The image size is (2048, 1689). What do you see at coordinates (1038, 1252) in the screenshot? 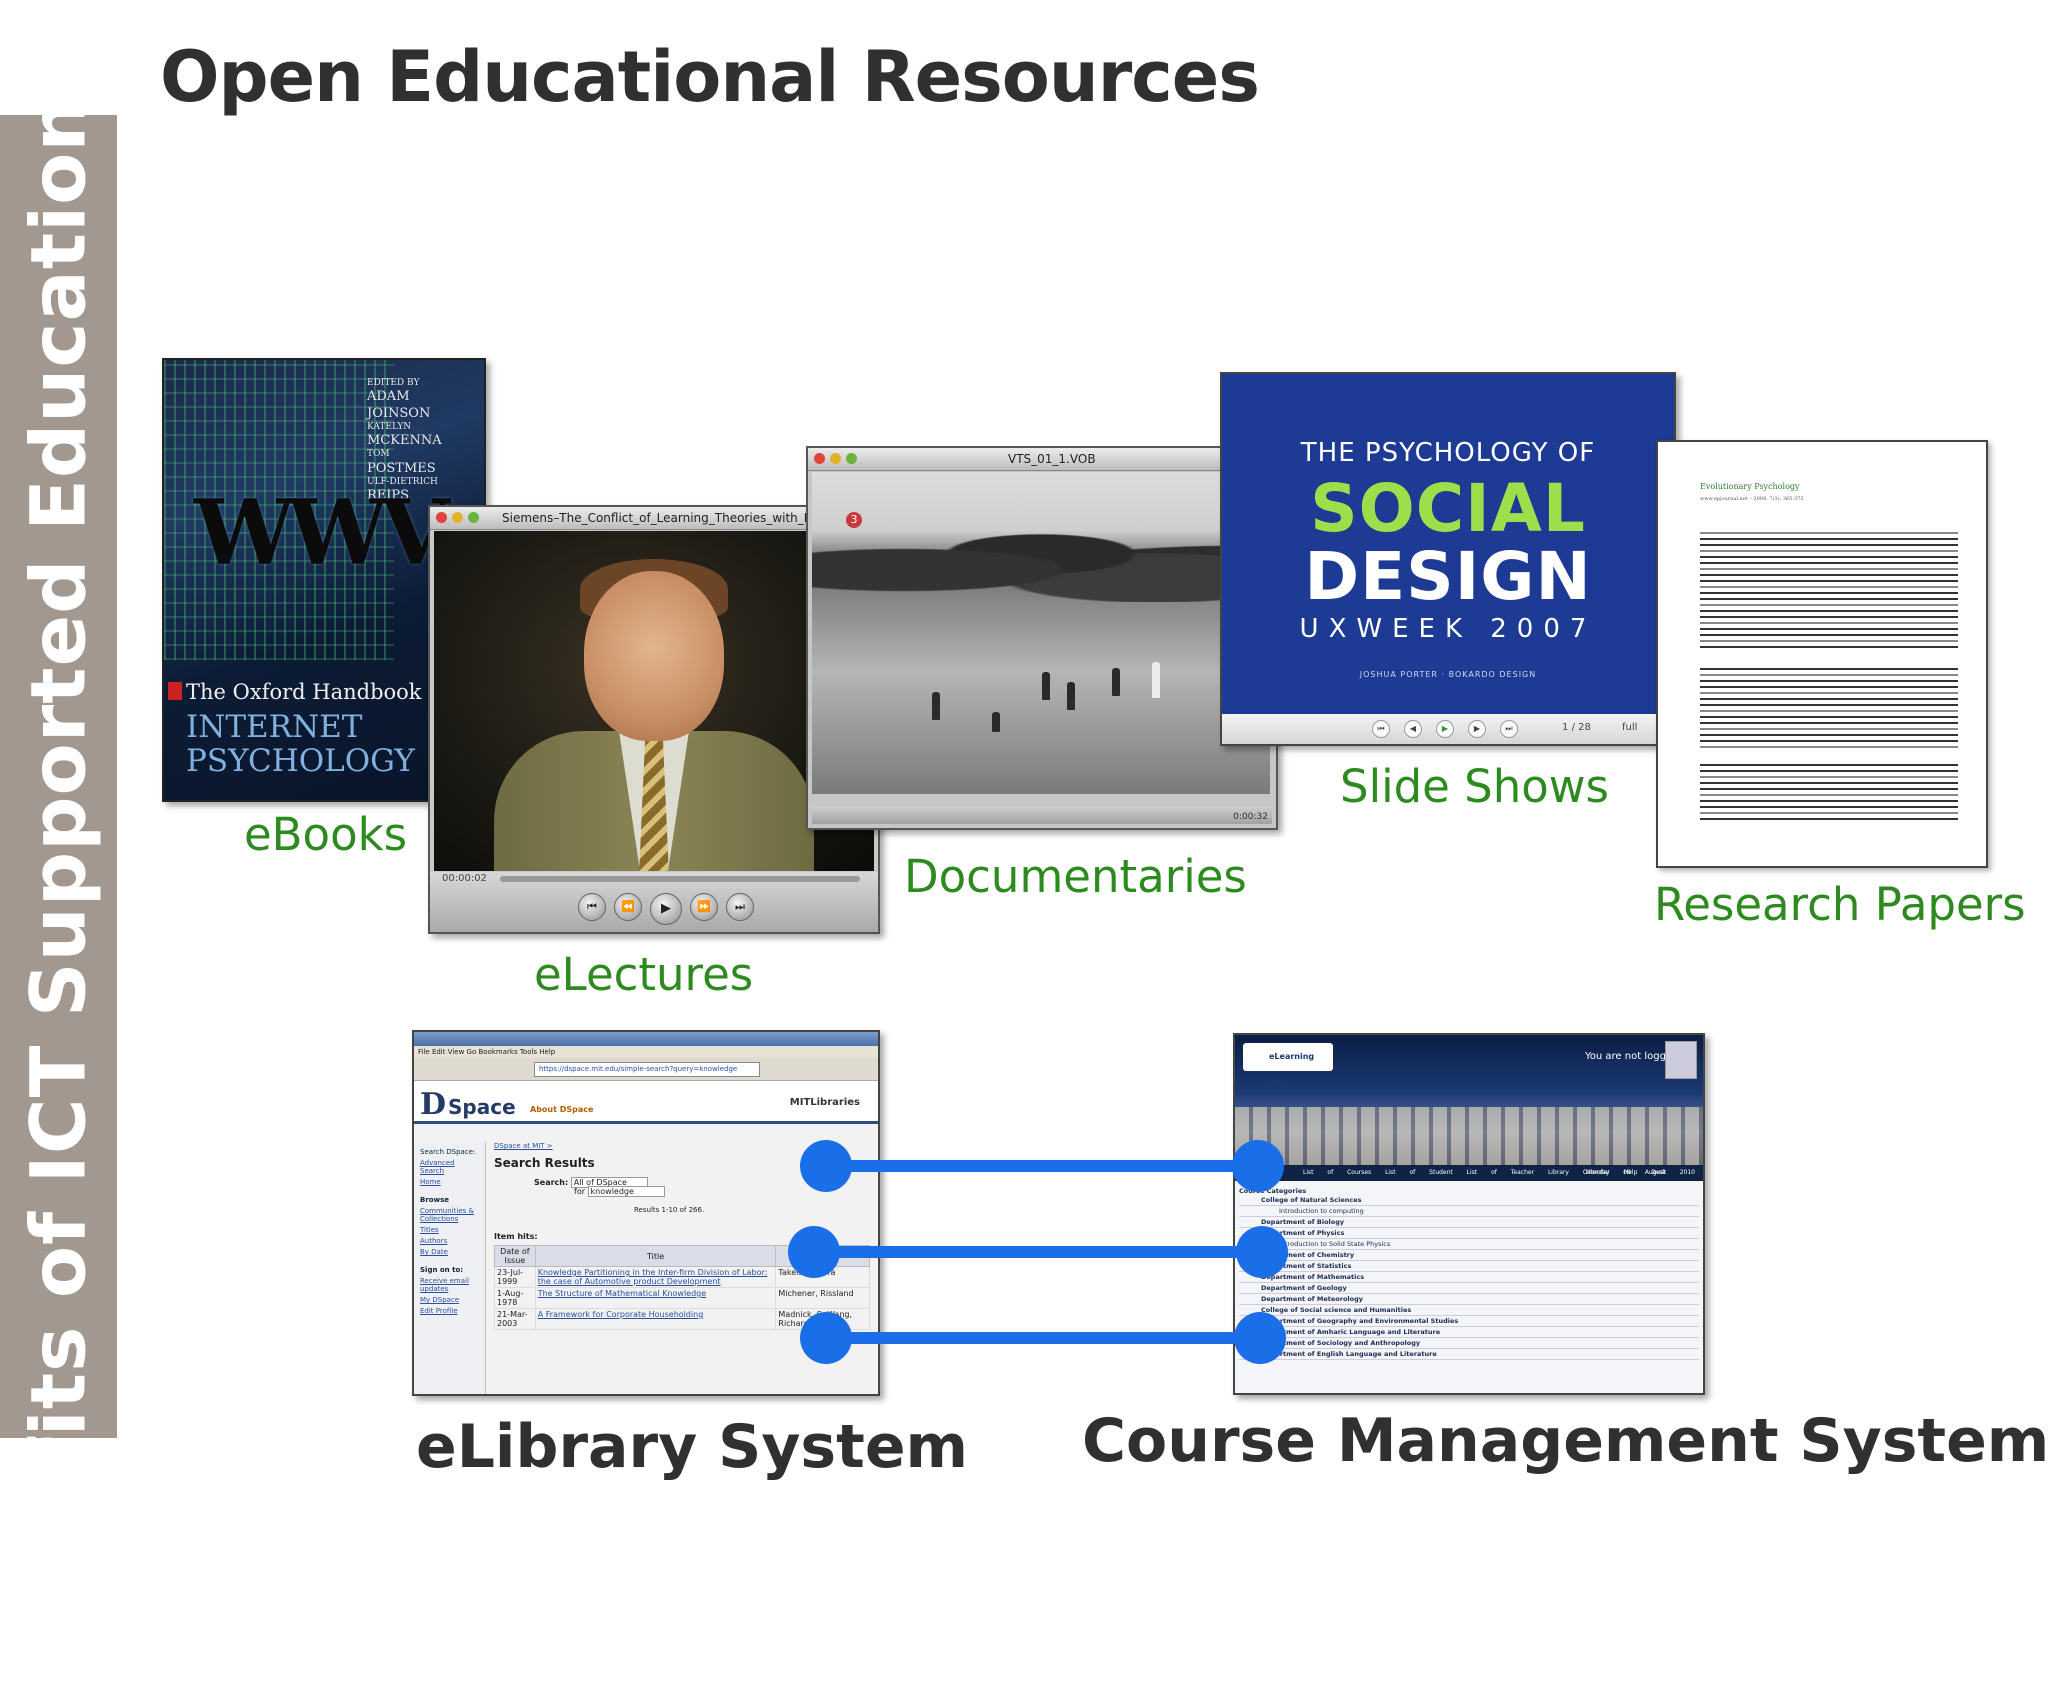
I see `connector-lines` at bounding box center [1038, 1252].